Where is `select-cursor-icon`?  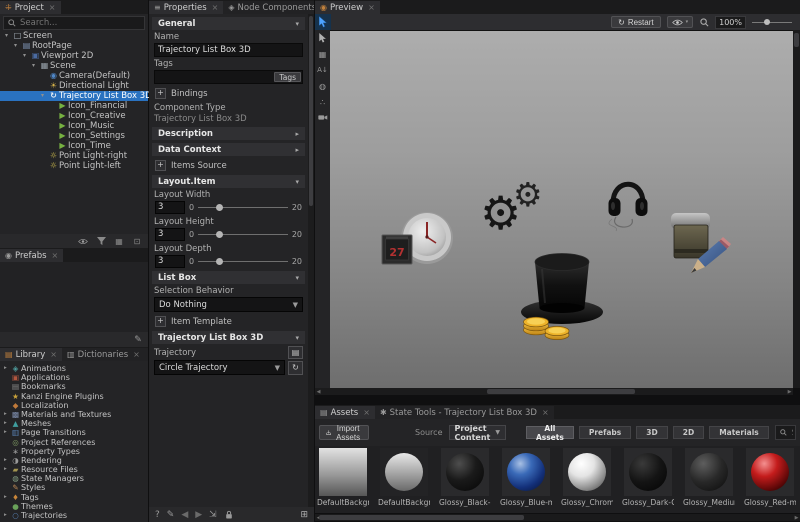
select-cursor-icon is located at coordinates (322, 38).